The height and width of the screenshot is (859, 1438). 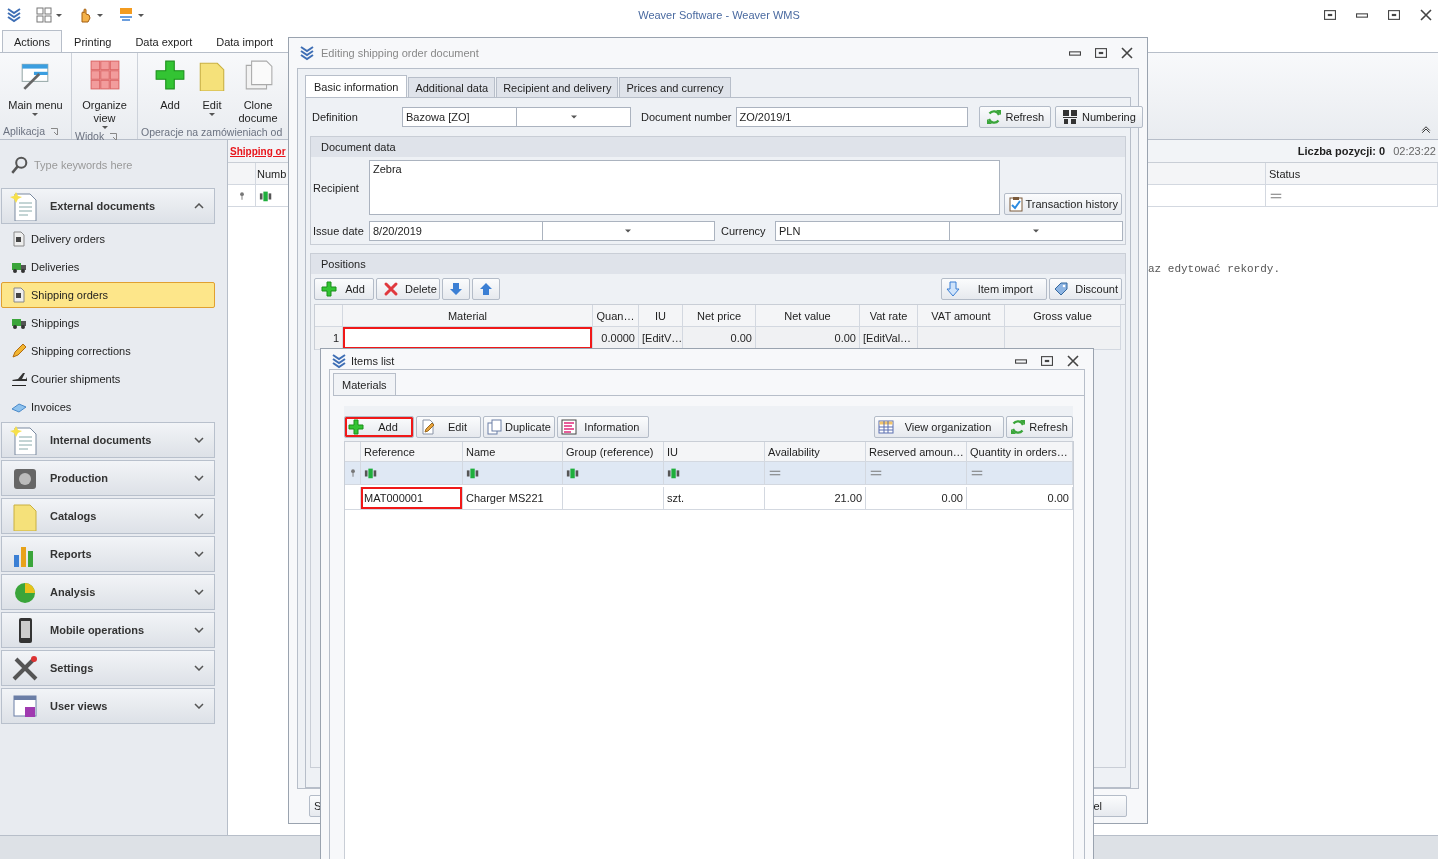 I want to click on move-down-button, so click(x=456, y=289).